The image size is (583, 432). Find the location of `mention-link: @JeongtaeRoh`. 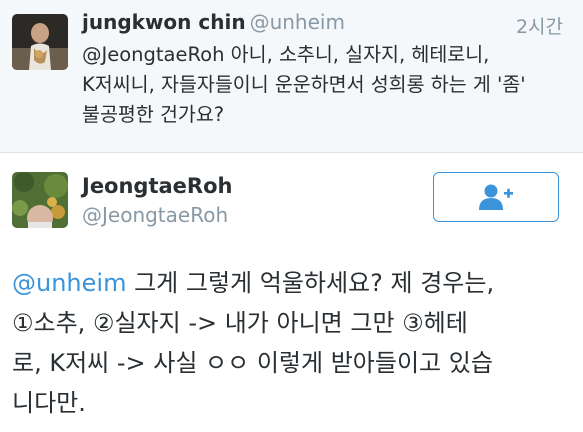

mention-link: @JeongtaeRoh is located at coordinates (153, 54).